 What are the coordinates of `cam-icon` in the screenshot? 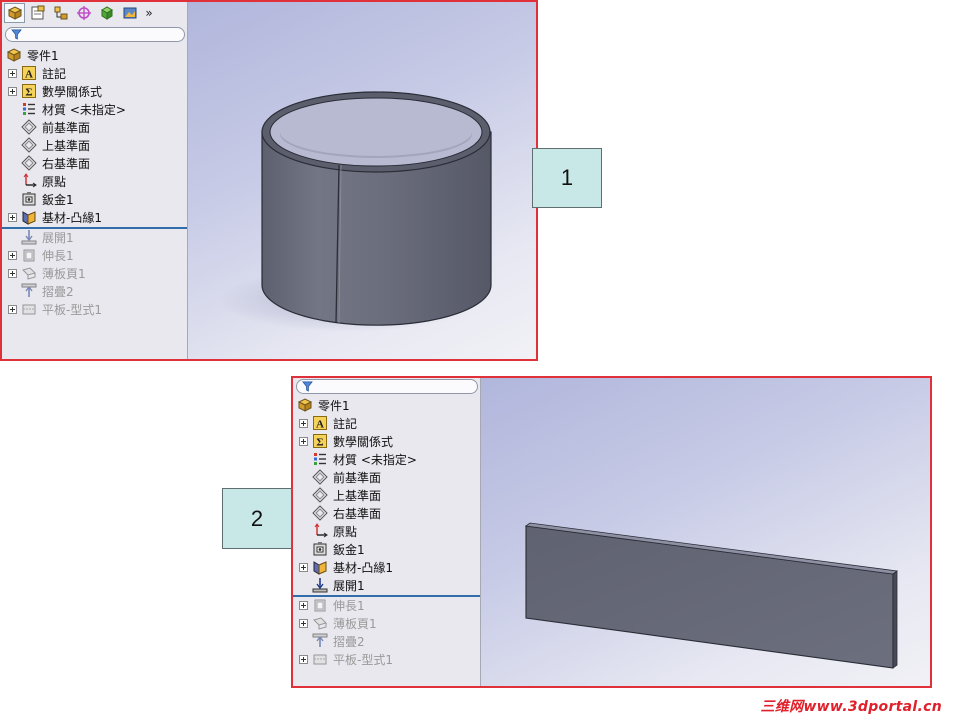 It's located at (129, 13).